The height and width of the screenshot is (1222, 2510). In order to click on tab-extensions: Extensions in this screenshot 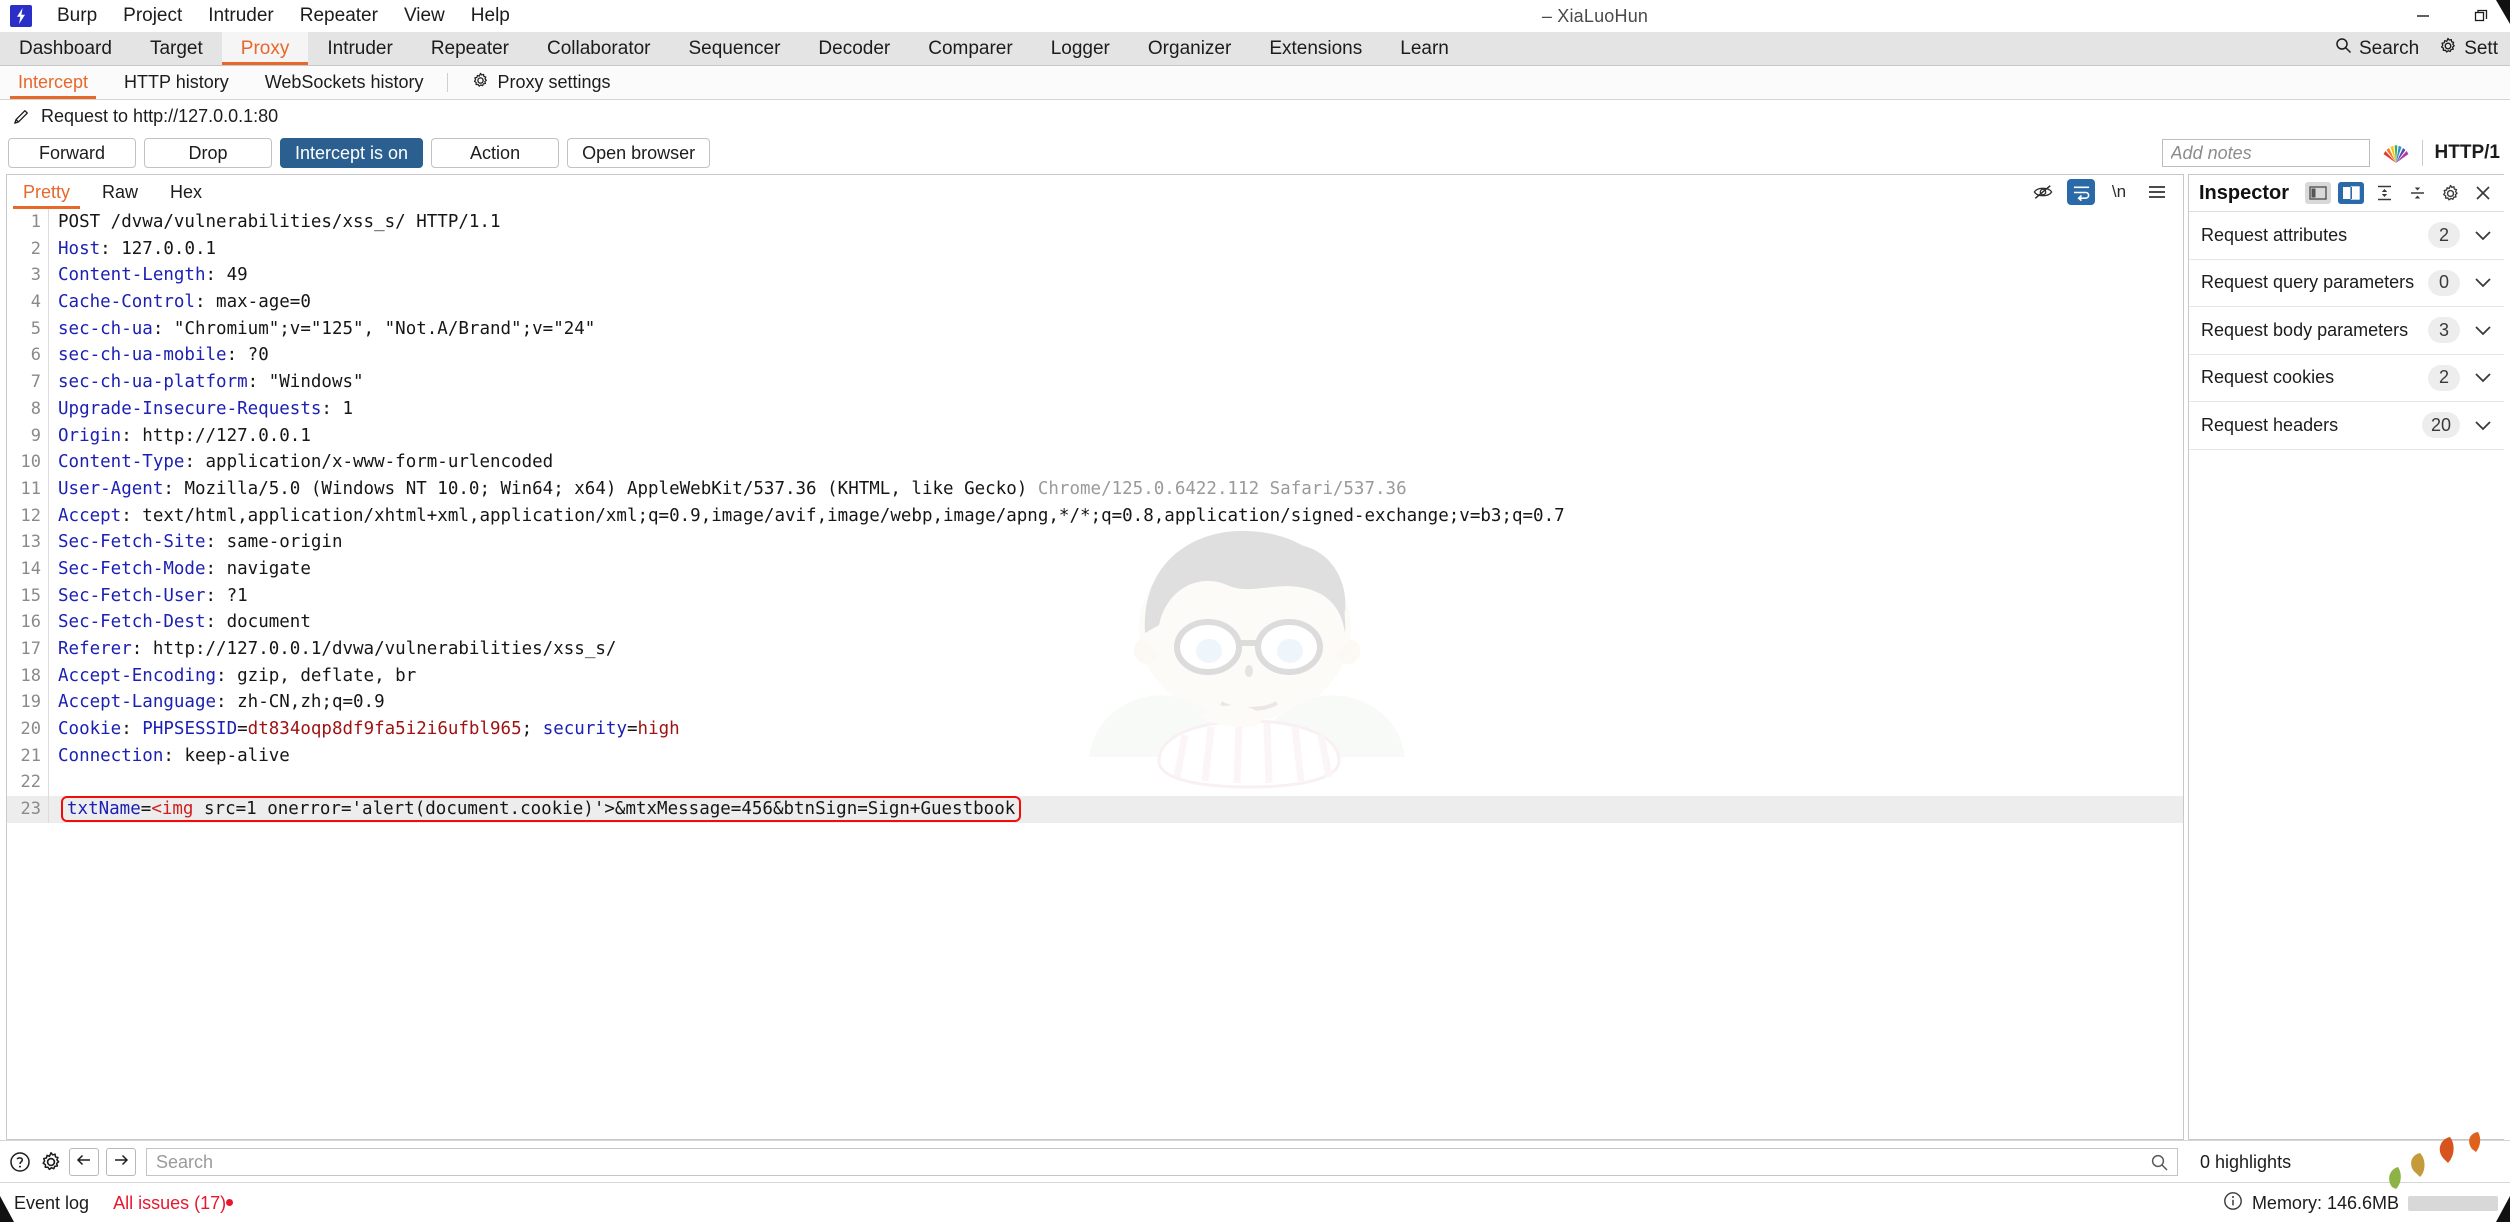, I will do `click(1315, 48)`.